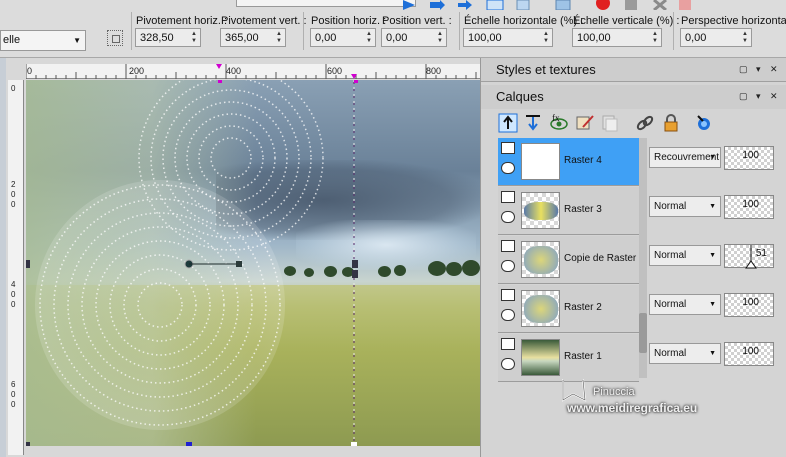 The width and height of the screenshot is (786, 457). I want to click on scale-h-value: 100,00, so click(485, 37).